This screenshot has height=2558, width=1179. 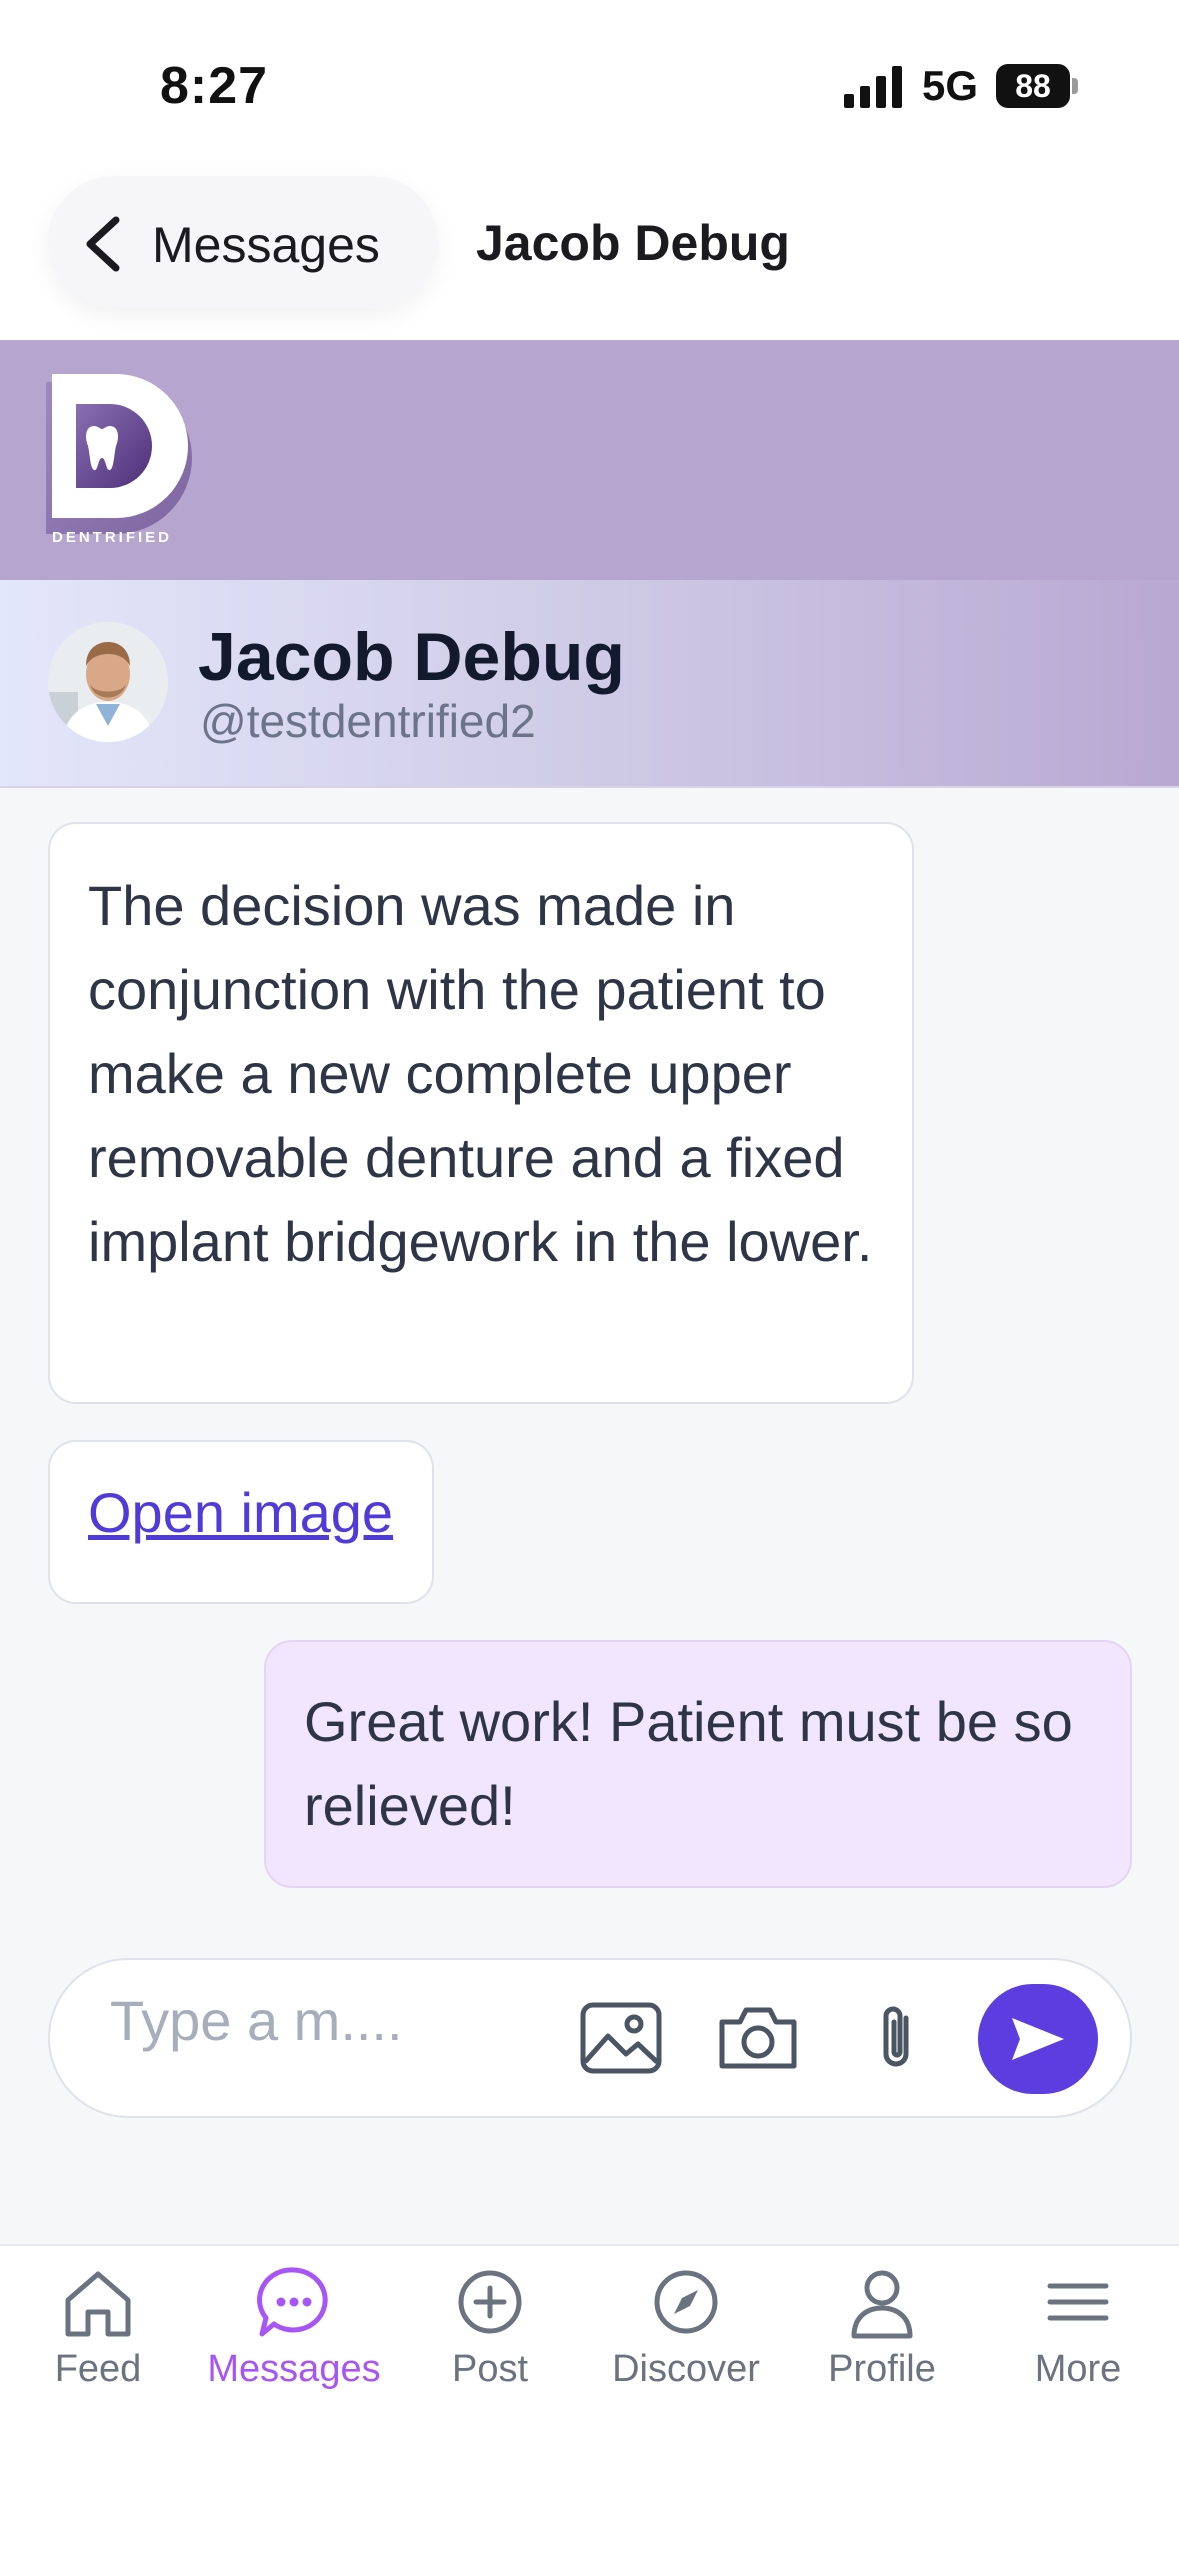 What do you see at coordinates (112, 537) in the screenshot?
I see `logo-wordmark: DENTRIFIED` at bounding box center [112, 537].